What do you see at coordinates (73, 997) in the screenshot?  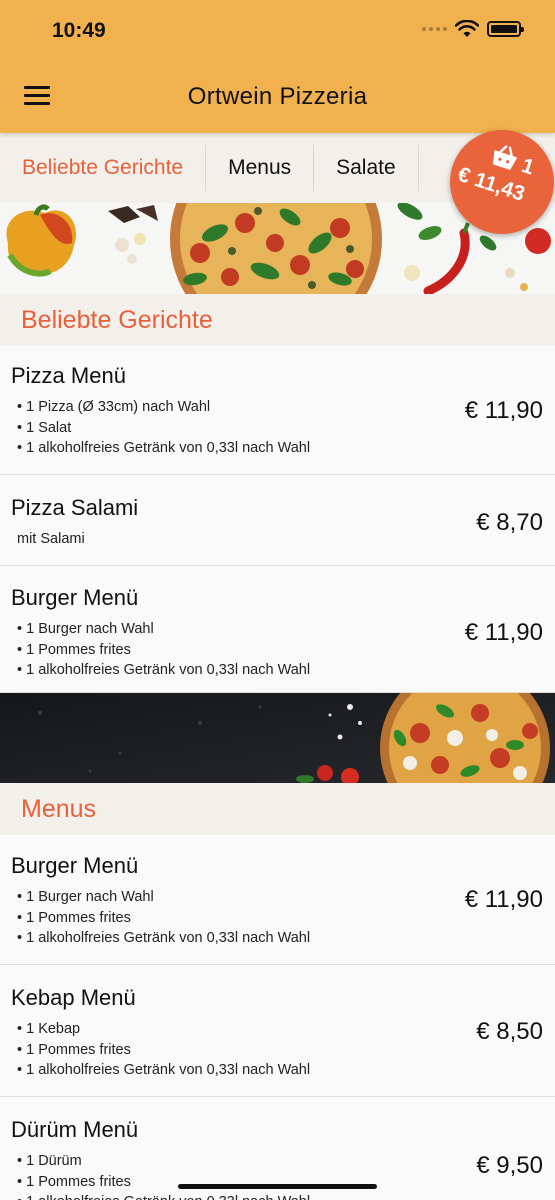 I see `item-name: Kebap Menü` at bounding box center [73, 997].